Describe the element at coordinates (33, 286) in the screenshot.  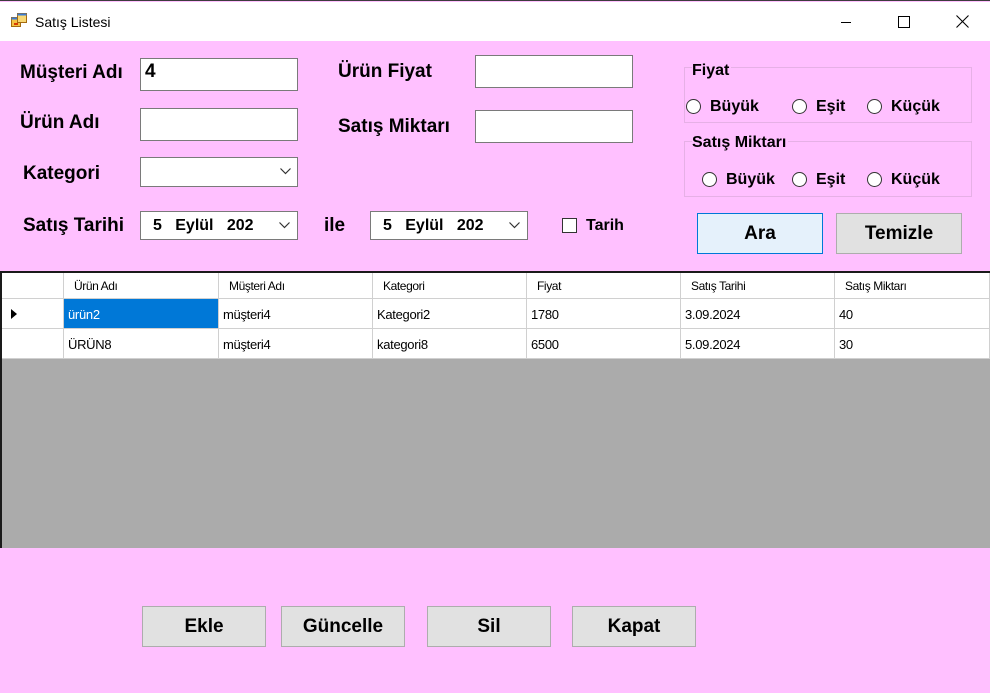
I see `grid-corner-header` at that location.